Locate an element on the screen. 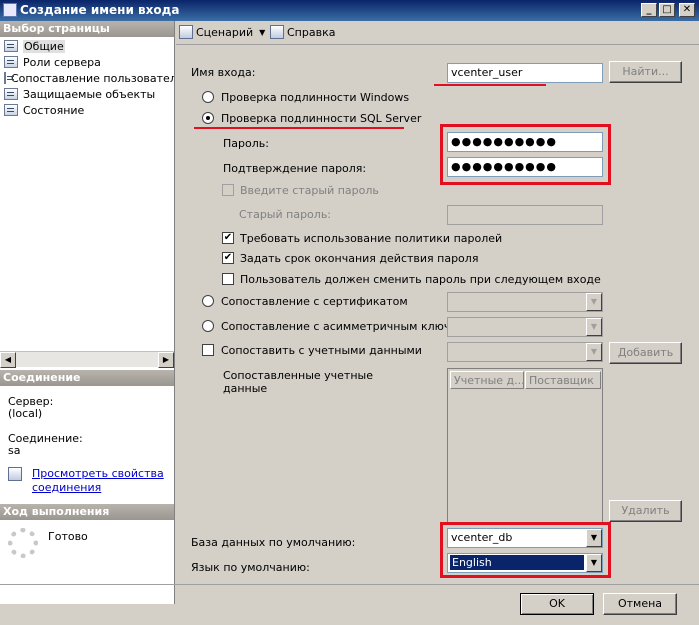 This screenshot has width=699, height=625. nav-scrollbar: ◀ ▶ is located at coordinates (87, 359).